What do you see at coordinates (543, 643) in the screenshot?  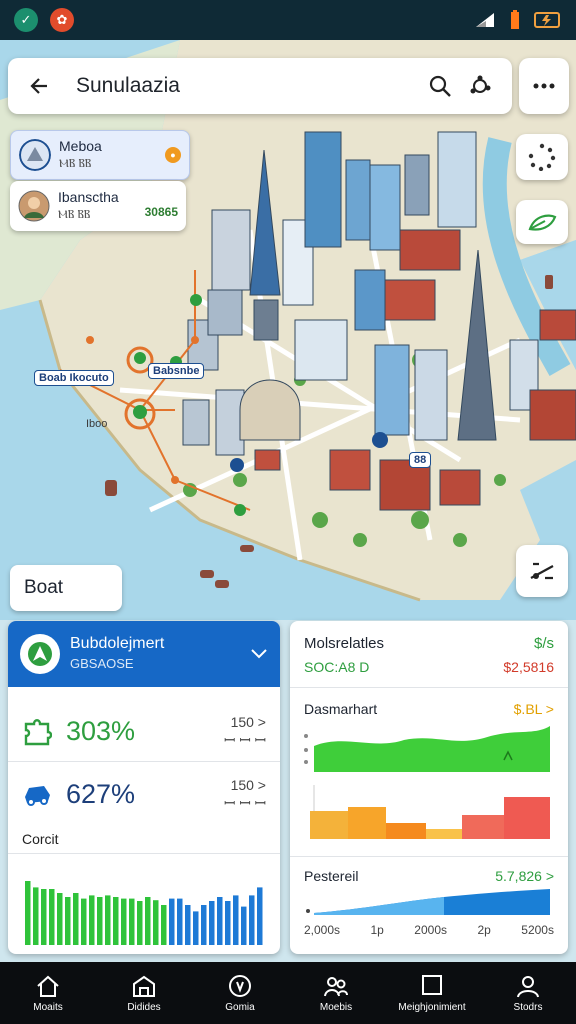 I see `analytics-title-side: $/s` at bounding box center [543, 643].